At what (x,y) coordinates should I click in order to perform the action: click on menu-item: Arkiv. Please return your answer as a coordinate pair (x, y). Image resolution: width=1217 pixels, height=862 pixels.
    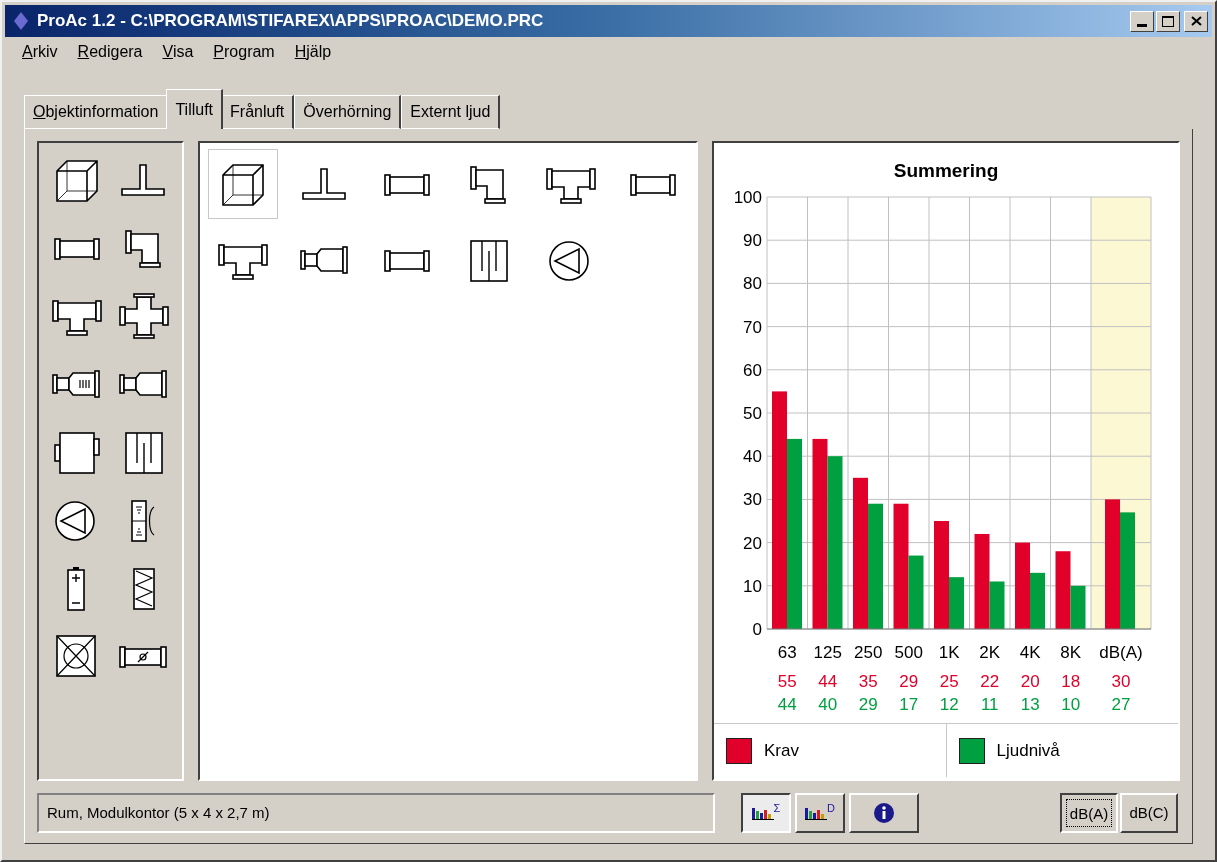
    Looking at the image, I should click on (40, 52).